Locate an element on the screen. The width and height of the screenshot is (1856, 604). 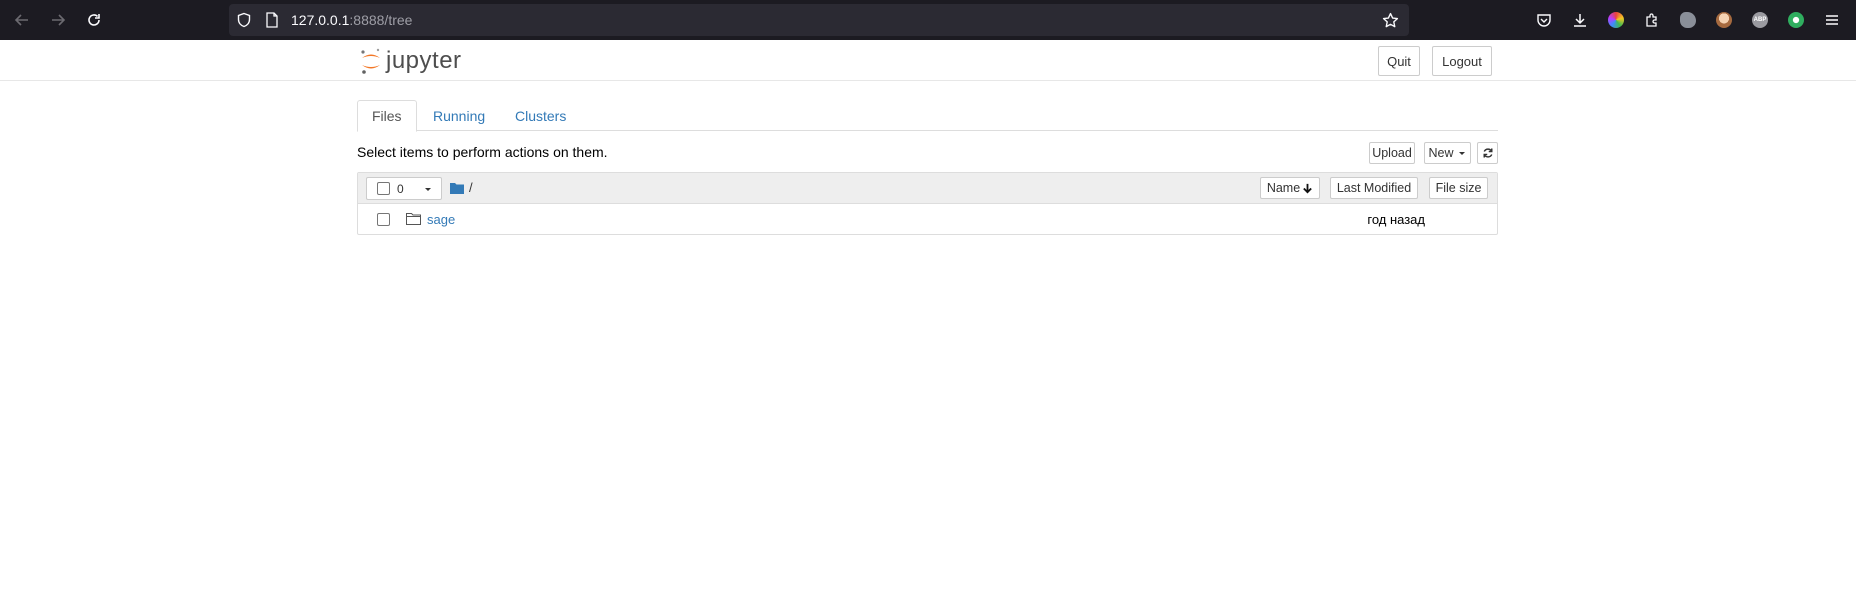
reload-icon is located at coordinates (94, 20).